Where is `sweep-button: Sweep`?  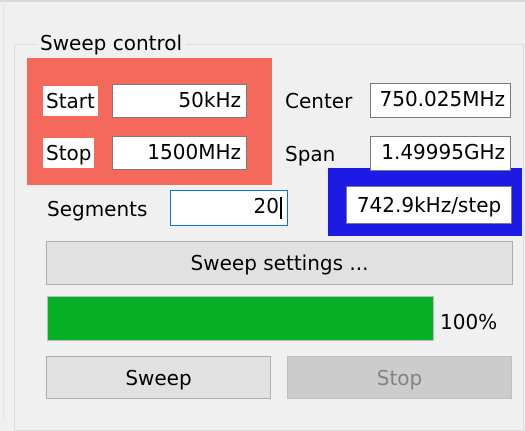
sweep-button: Sweep is located at coordinates (158, 377).